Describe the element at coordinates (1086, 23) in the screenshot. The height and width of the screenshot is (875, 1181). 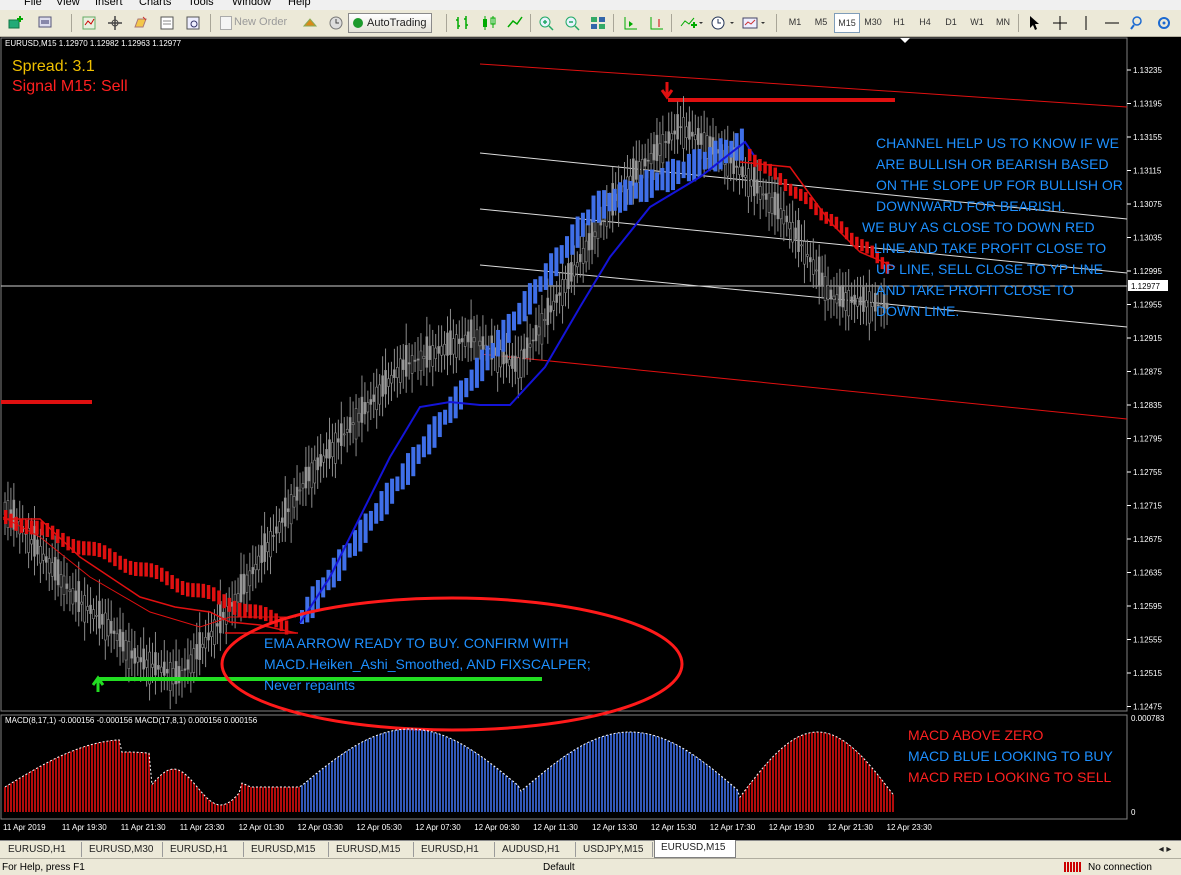
I see `vertical-line-icon` at that location.